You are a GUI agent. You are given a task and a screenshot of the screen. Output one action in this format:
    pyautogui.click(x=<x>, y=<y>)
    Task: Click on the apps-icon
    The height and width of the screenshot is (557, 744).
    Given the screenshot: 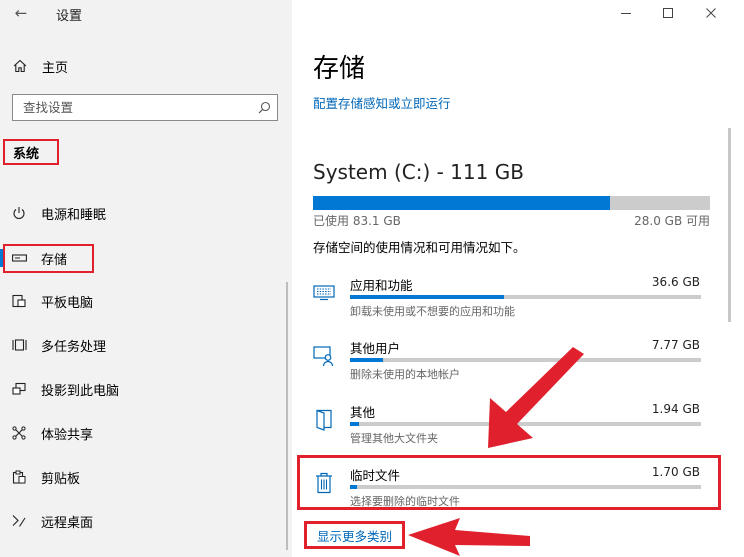 What is the action you would take?
    pyautogui.click(x=324, y=293)
    